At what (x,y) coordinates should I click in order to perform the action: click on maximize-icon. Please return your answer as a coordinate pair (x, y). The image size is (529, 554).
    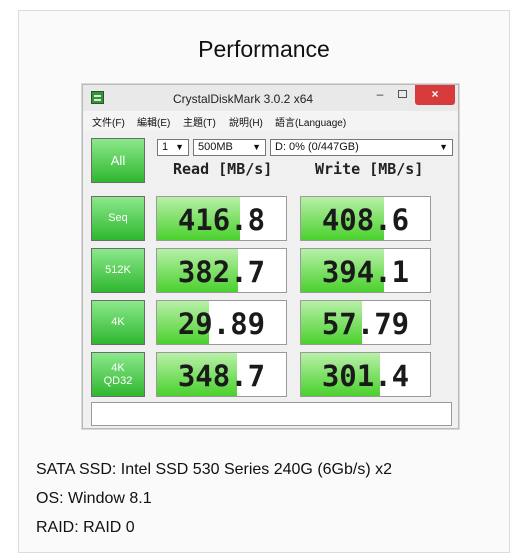
    Looking at the image, I should click on (402, 94).